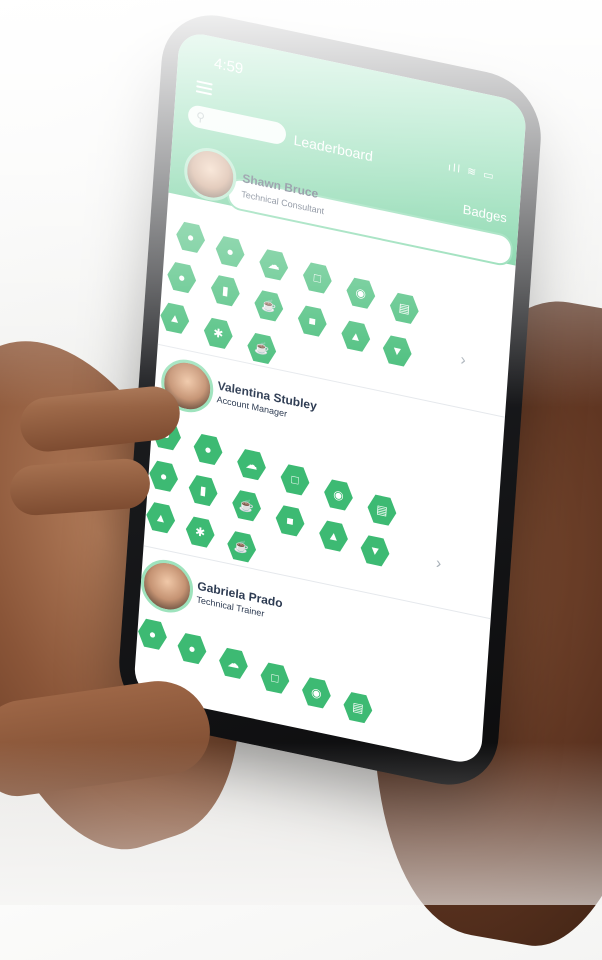  What do you see at coordinates (228, 66) in the screenshot?
I see `status-time: 4:59` at bounding box center [228, 66].